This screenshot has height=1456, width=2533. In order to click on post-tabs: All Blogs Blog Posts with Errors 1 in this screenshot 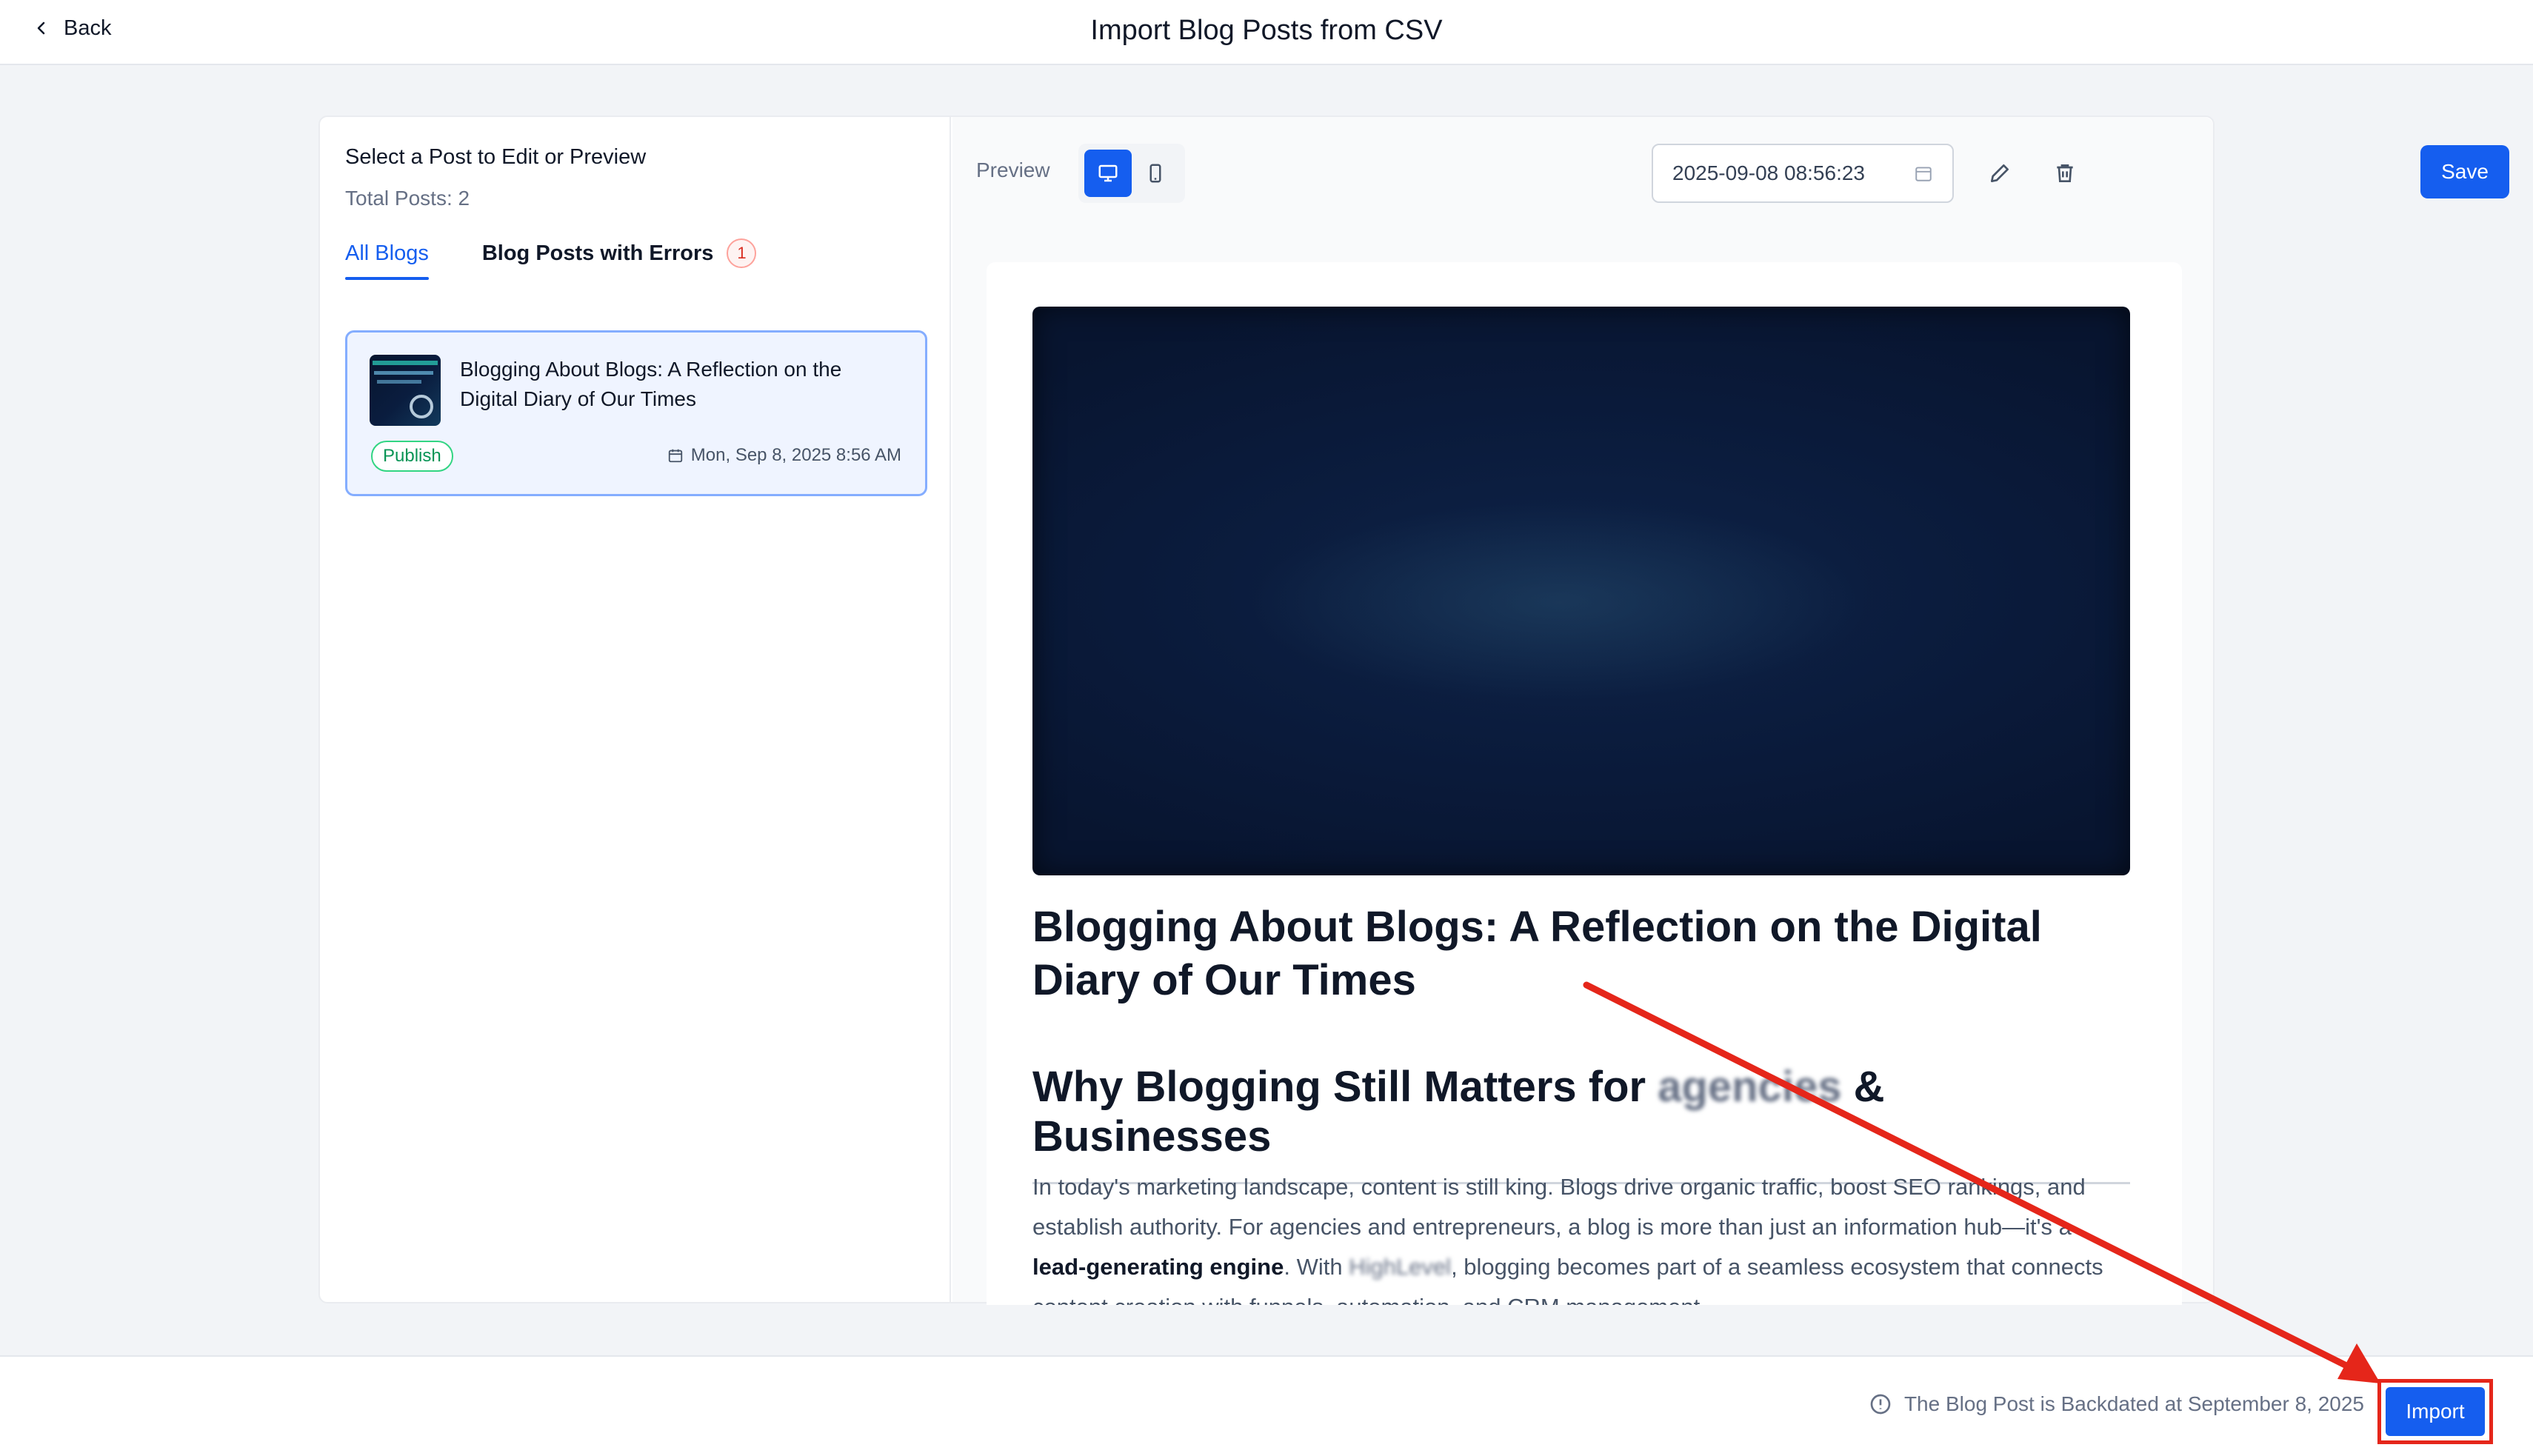, I will do `click(551, 262)`.